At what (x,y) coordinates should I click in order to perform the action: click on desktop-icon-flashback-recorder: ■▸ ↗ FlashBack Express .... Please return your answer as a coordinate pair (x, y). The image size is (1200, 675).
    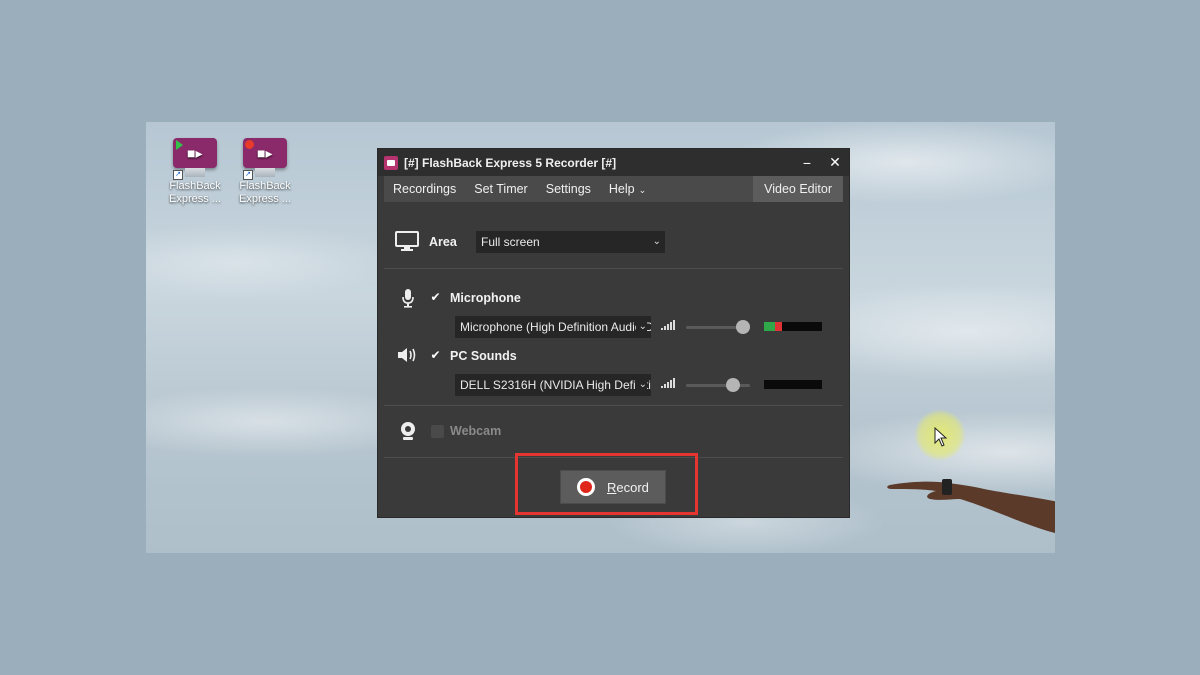
    Looking at the image, I should click on (265, 172).